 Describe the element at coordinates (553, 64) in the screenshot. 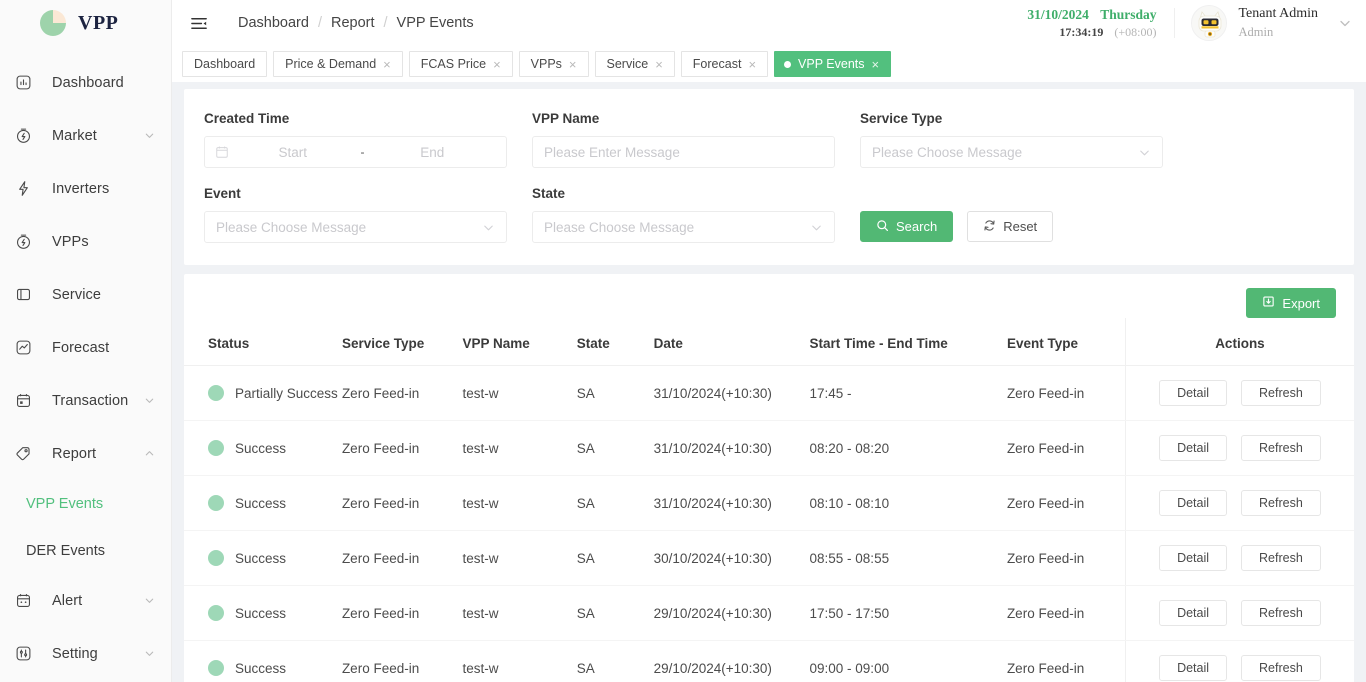

I see `tab-vpps: VPPs ×` at that location.